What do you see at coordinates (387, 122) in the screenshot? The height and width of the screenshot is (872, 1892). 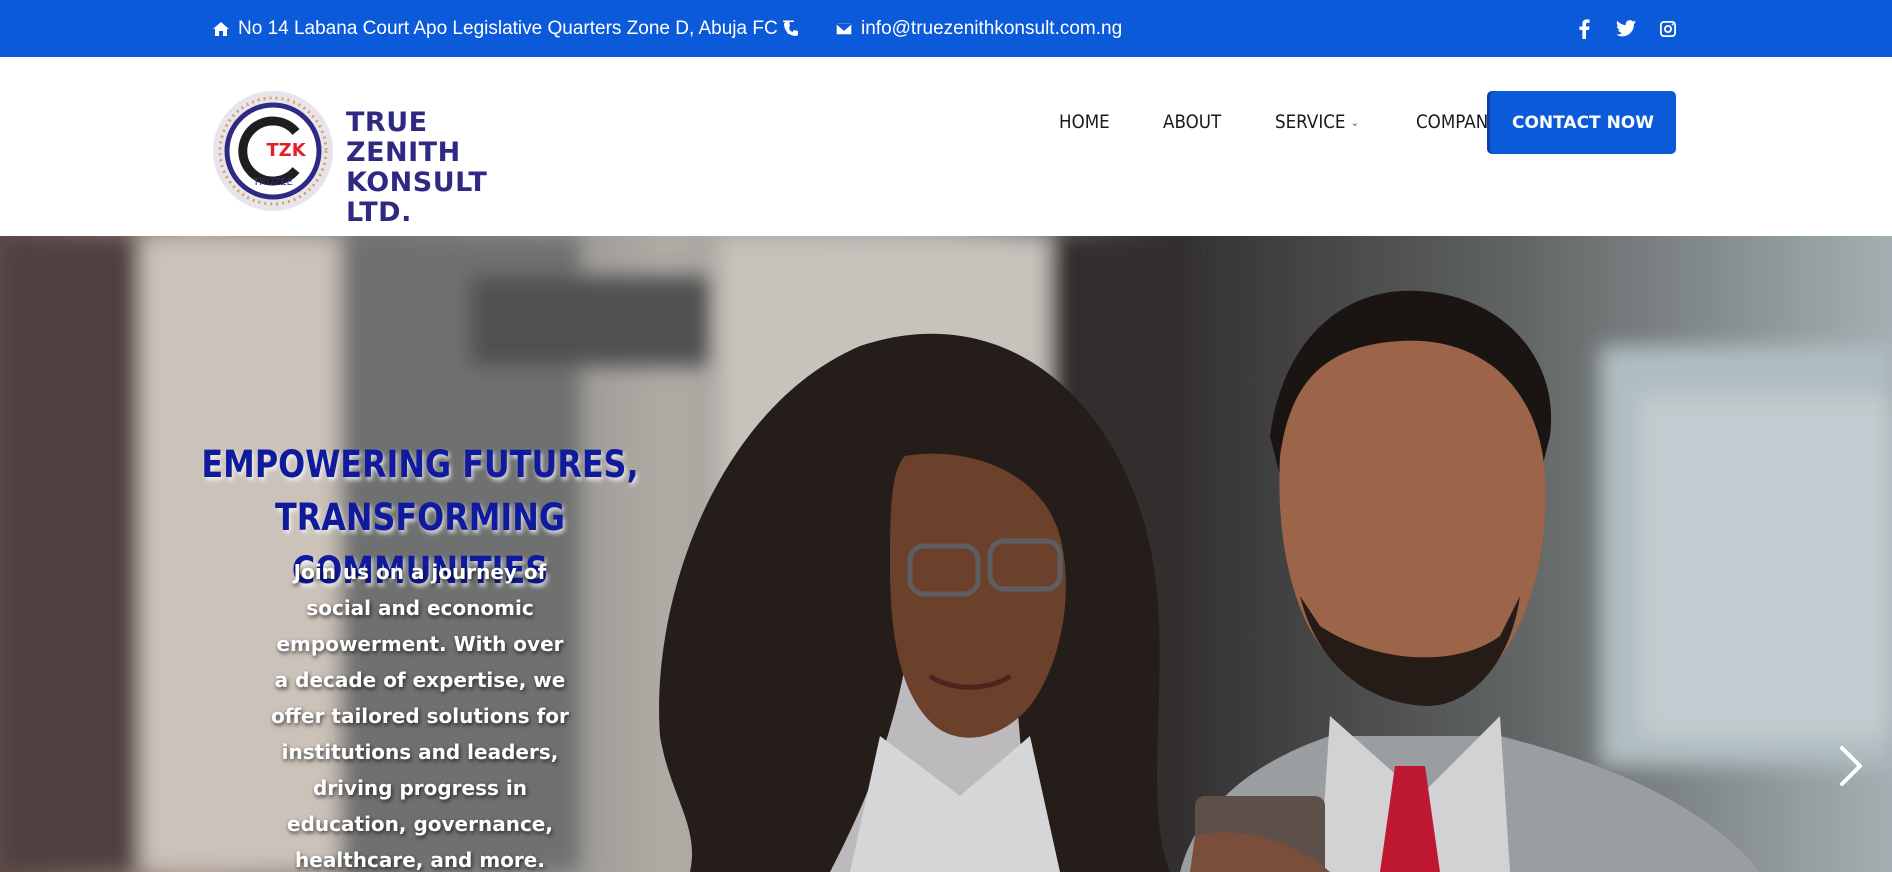 I see `brand-name-line1: TRUE` at bounding box center [387, 122].